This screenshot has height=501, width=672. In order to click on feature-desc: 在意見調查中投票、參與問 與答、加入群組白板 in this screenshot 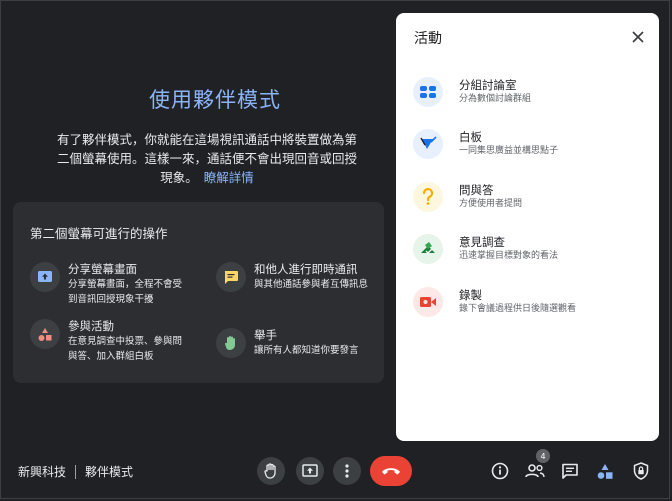, I will do `click(125, 349)`.